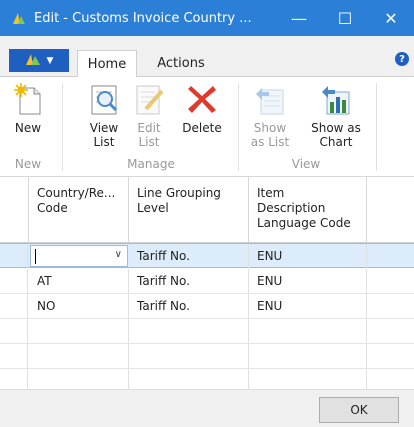 Image resolution: width=414 pixels, height=427 pixels. Describe the element at coordinates (304, 223) in the screenshot. I see `column-header-line: Language Code` at that location.